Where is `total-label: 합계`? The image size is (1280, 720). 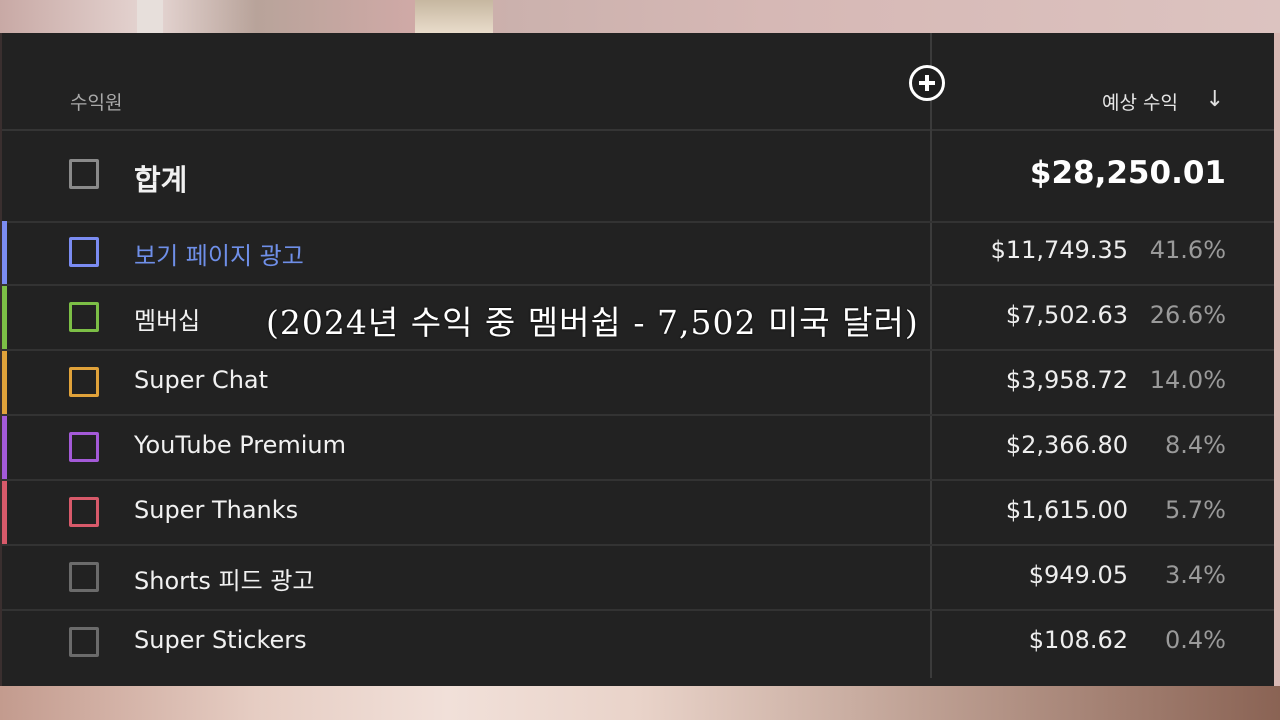
total-label: 합계 is located at coordinates (161, 180).